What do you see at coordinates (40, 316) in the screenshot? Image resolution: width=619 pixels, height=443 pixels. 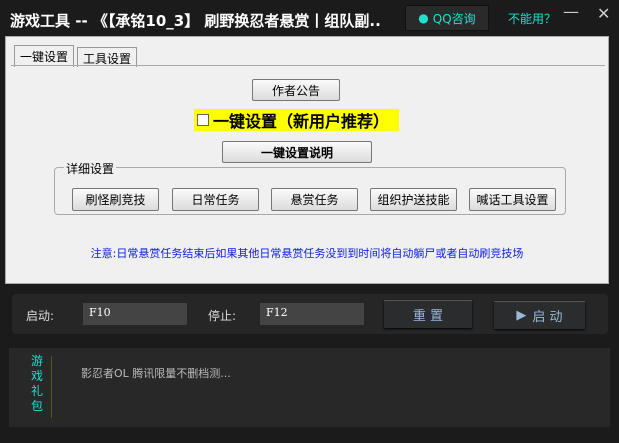 I see `start-hotkey-label: 启动:` at bounding box center [40, 316].